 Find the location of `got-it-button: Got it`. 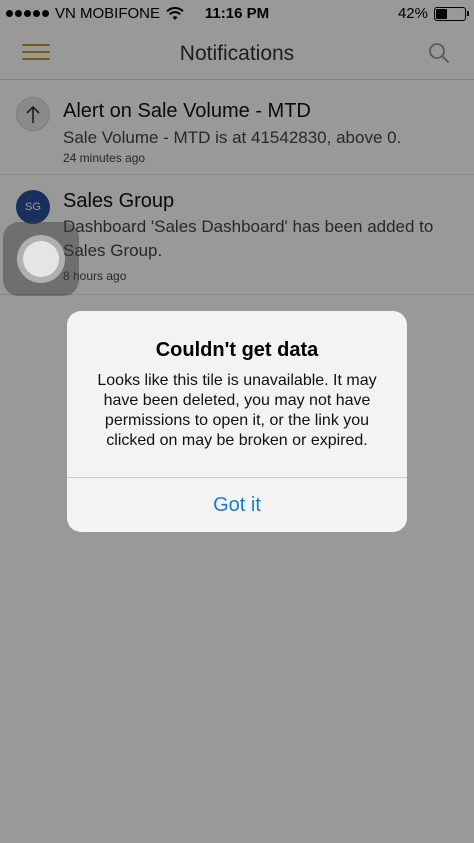

got-it-button: Got it is located at coordinates (237, 505).